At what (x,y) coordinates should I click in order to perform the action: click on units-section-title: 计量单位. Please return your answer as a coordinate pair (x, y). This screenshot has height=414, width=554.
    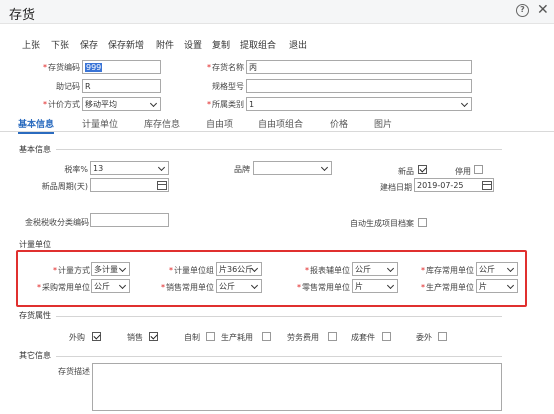
    Looking at the image, I should click on (35, 244).